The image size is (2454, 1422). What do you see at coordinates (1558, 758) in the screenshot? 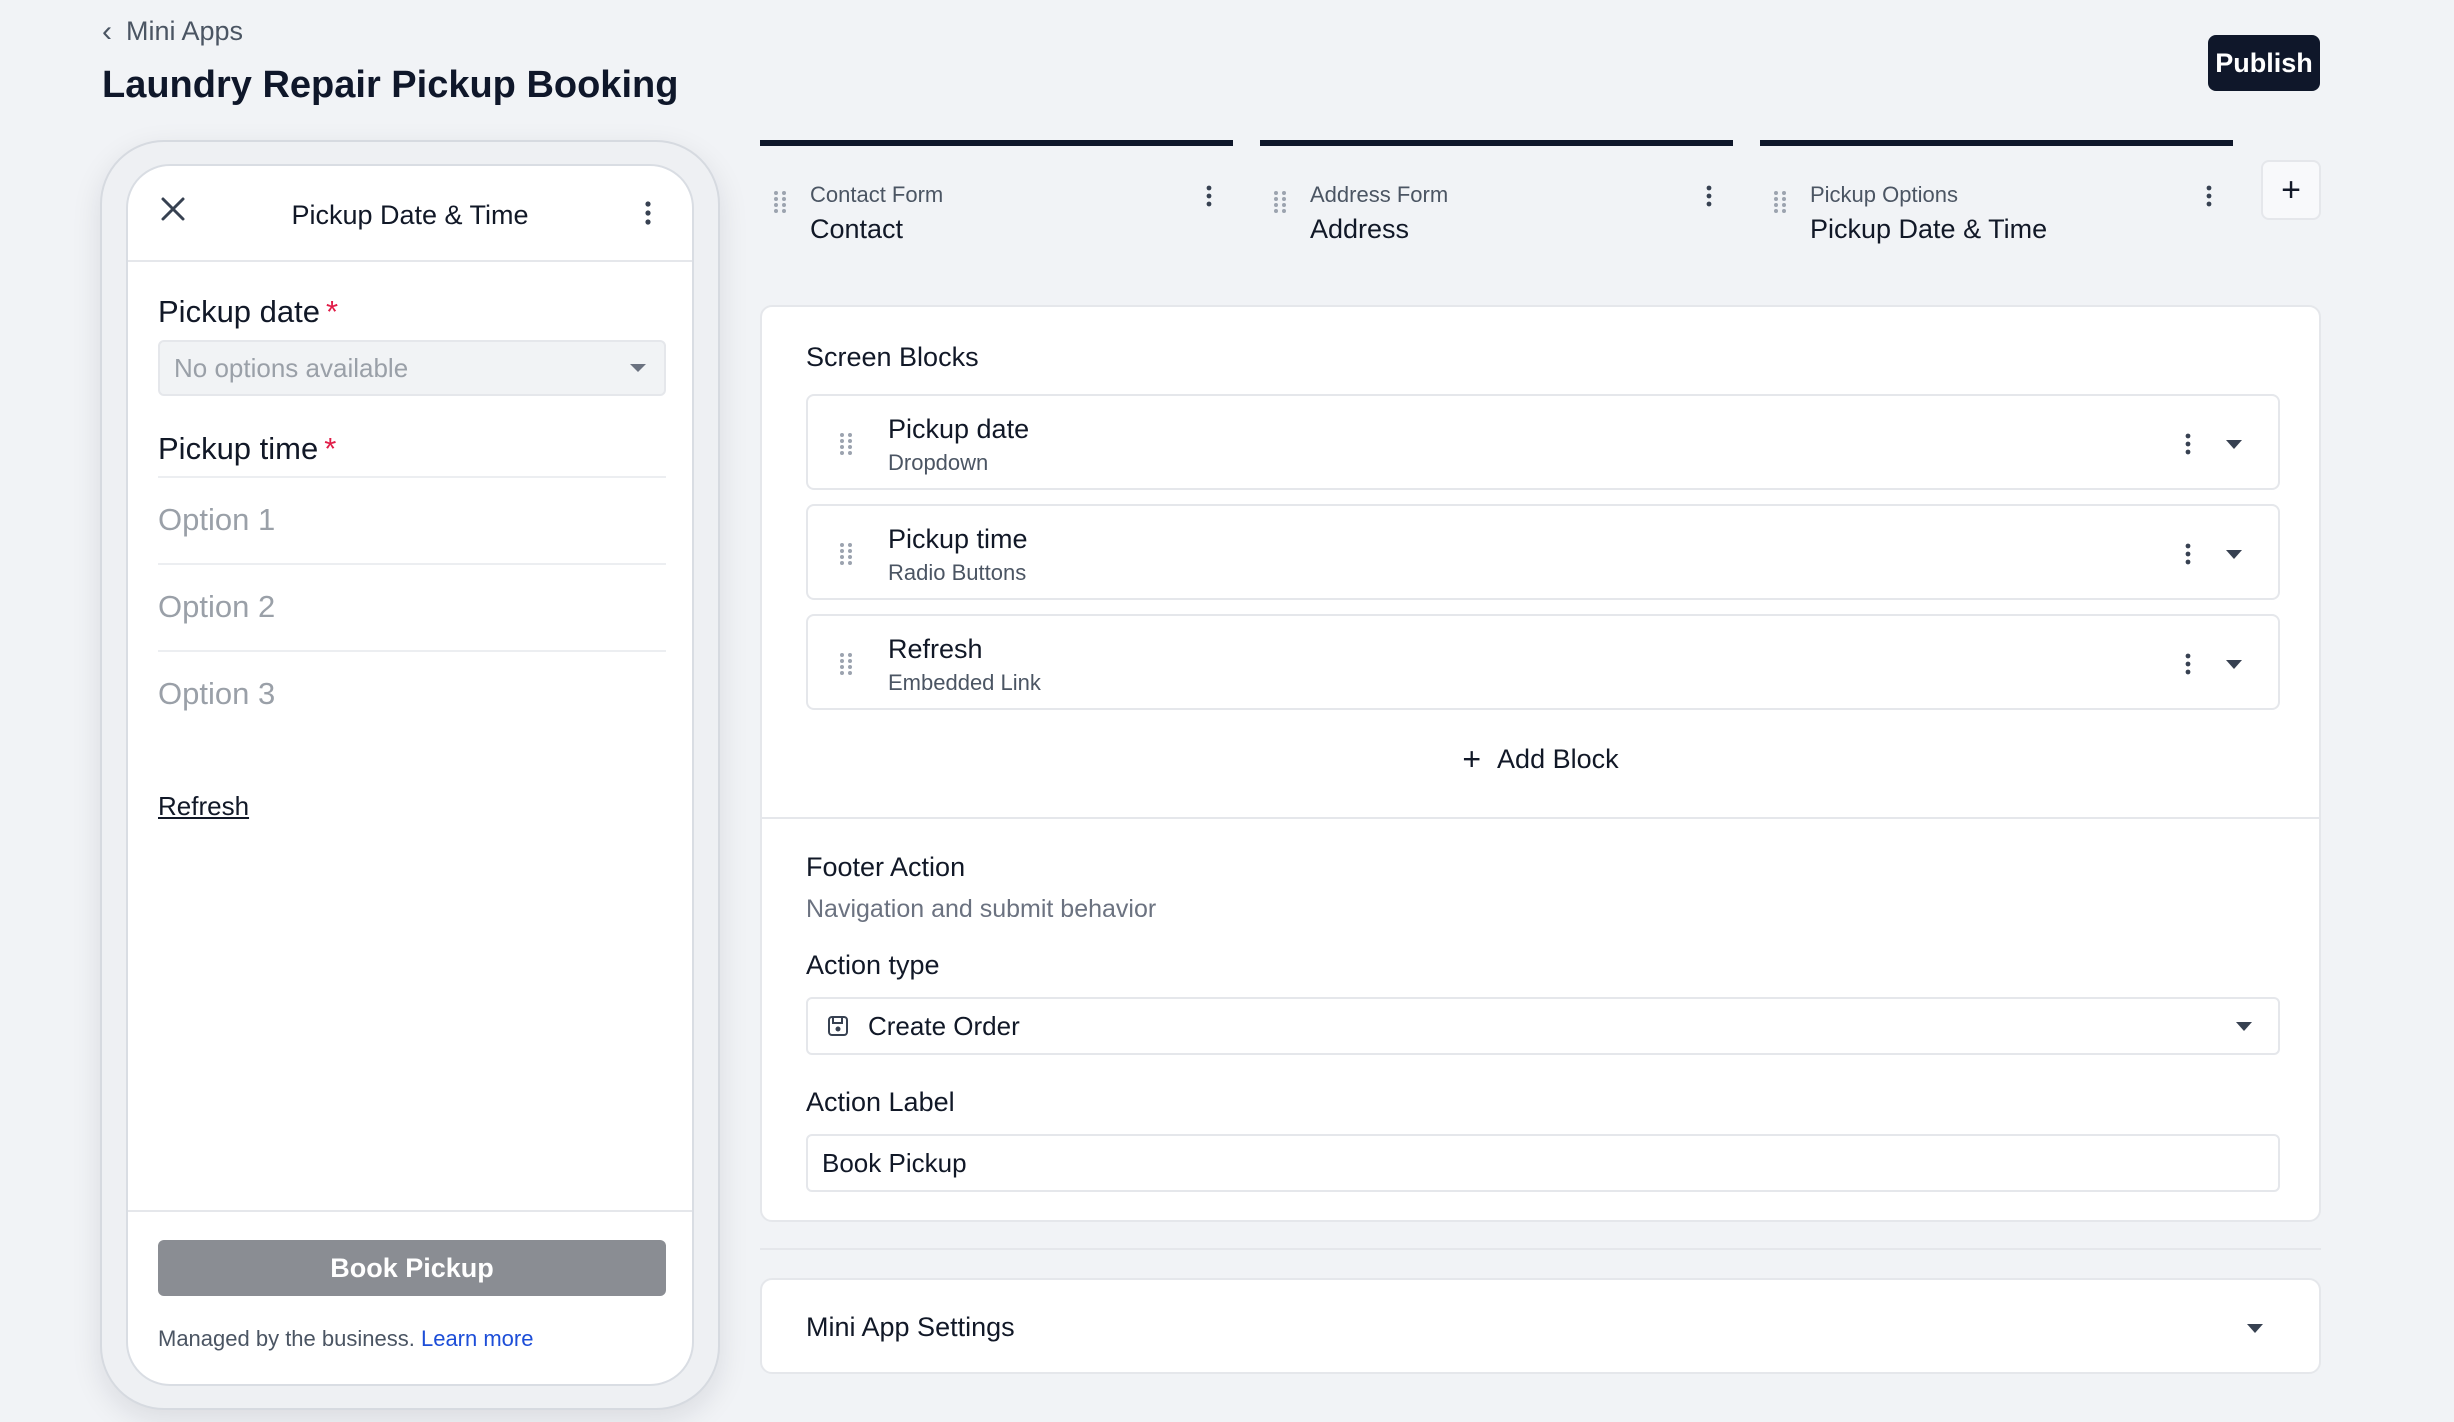
I see `add-block-label: Add Block` at bounding box center [1558, 758].